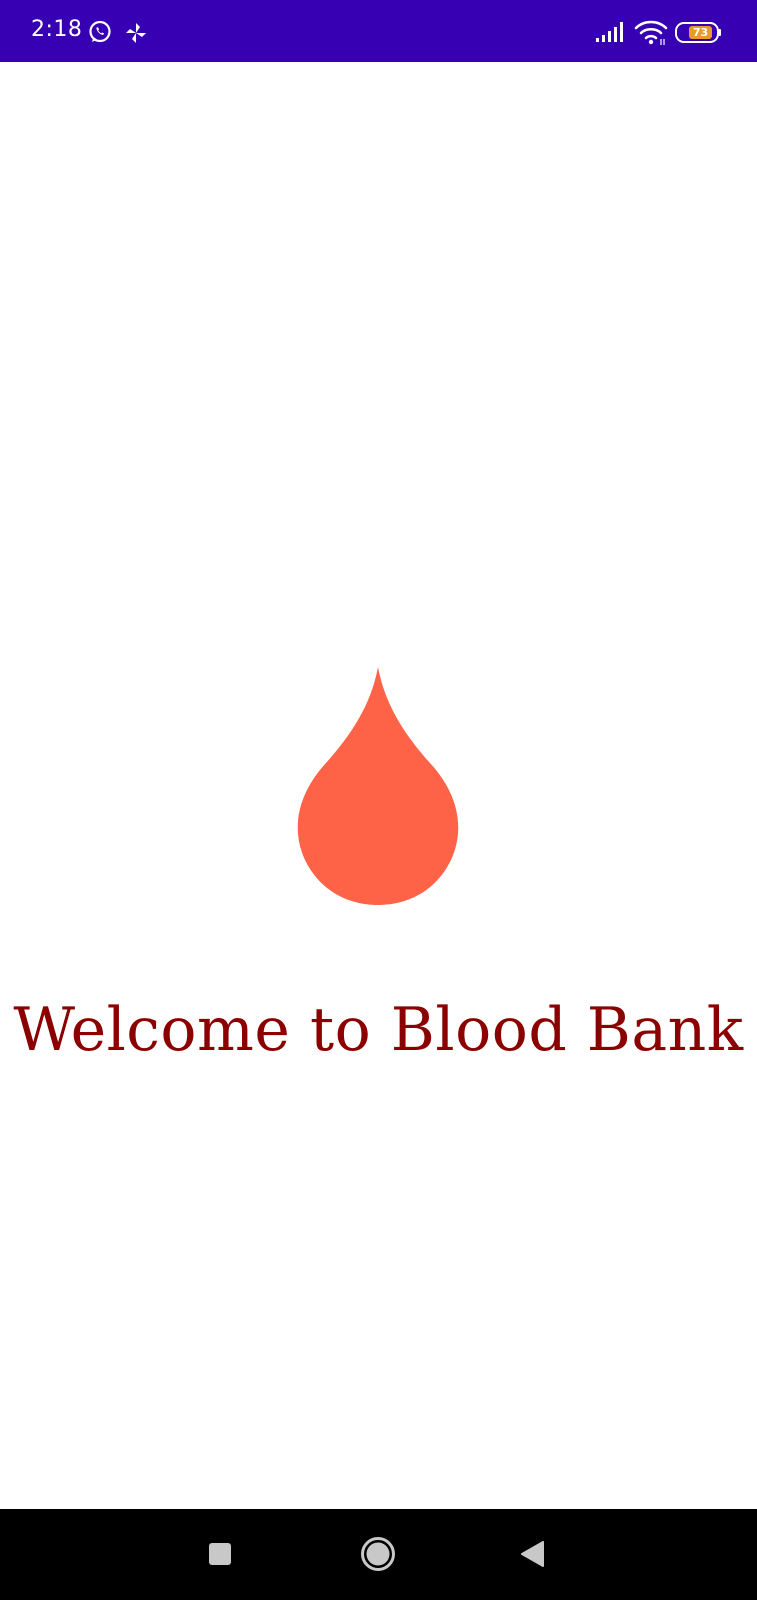 This screenshot has height=1600, width=757. Describe the element at coordinates (57, 29) in the screenshot. I see `status-time: 2:18` at that location.